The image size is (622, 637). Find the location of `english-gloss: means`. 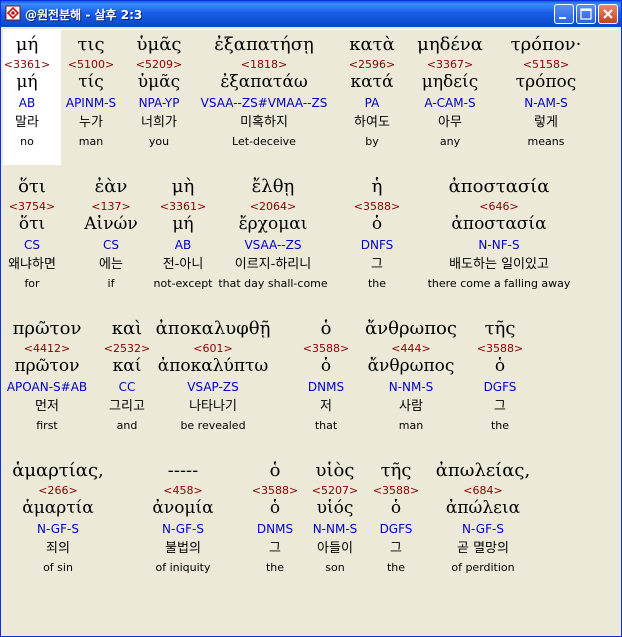

english-gloss: means is located at coordinates (546, 141).